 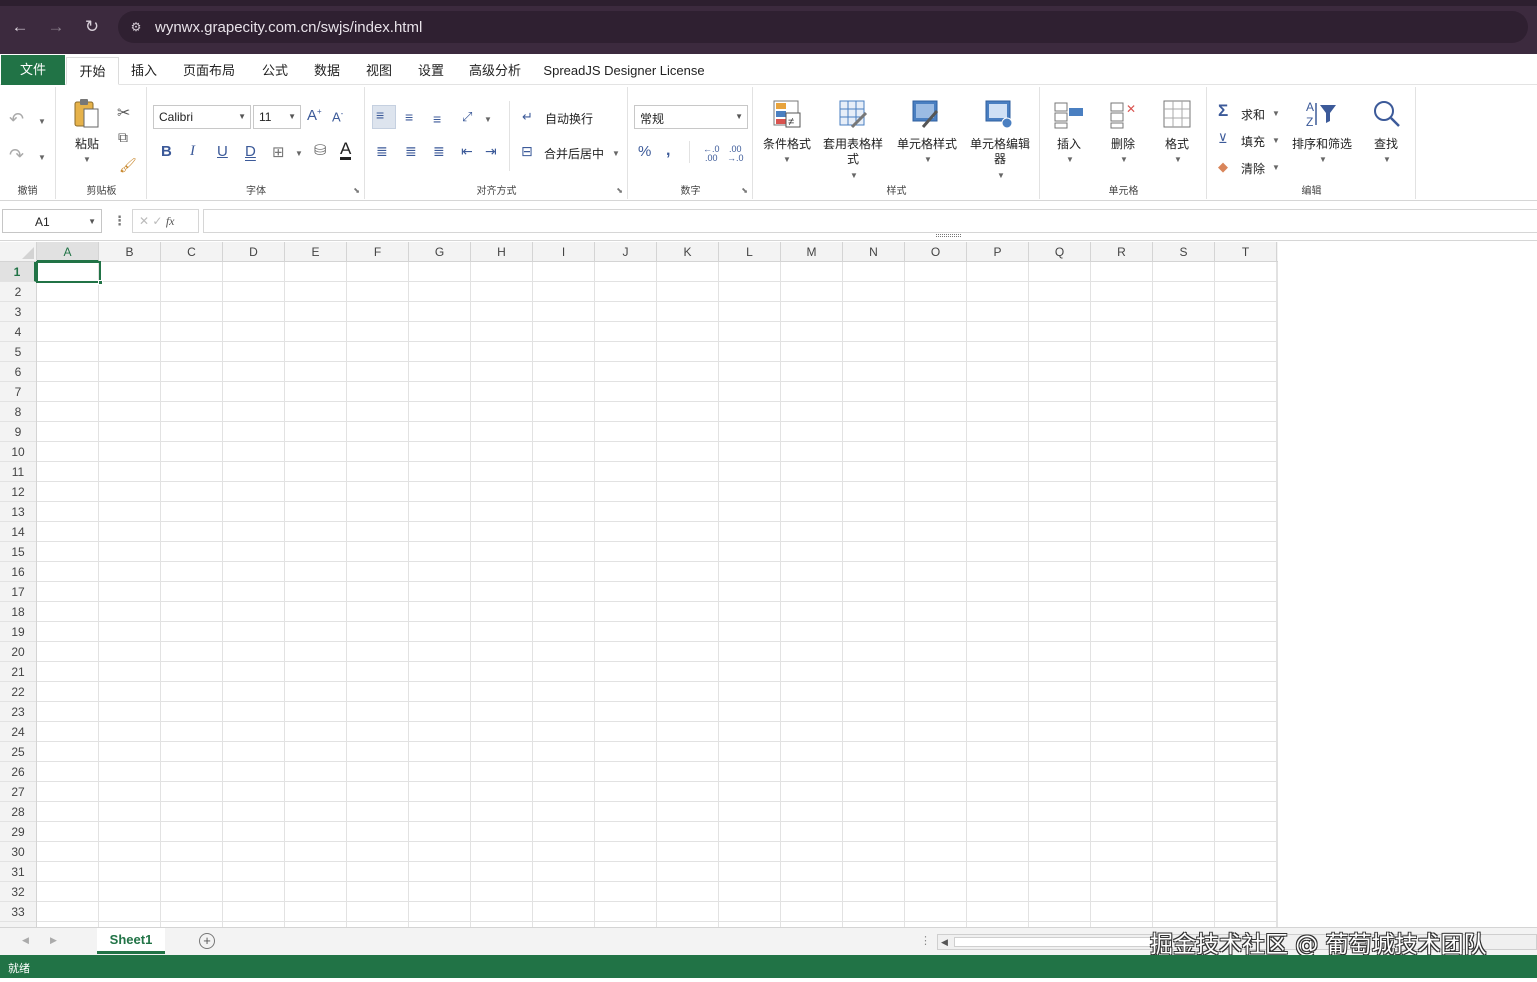 What do you see at coordinates (18, 492) in the screenshot?
I see `row-header-12: 12` at bounding box center [18, 492].